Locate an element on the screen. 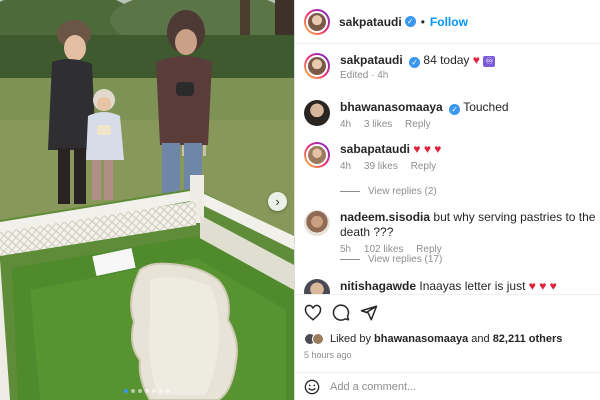  liked-by-prefix: Liked by is located at coordinates (350, 339).